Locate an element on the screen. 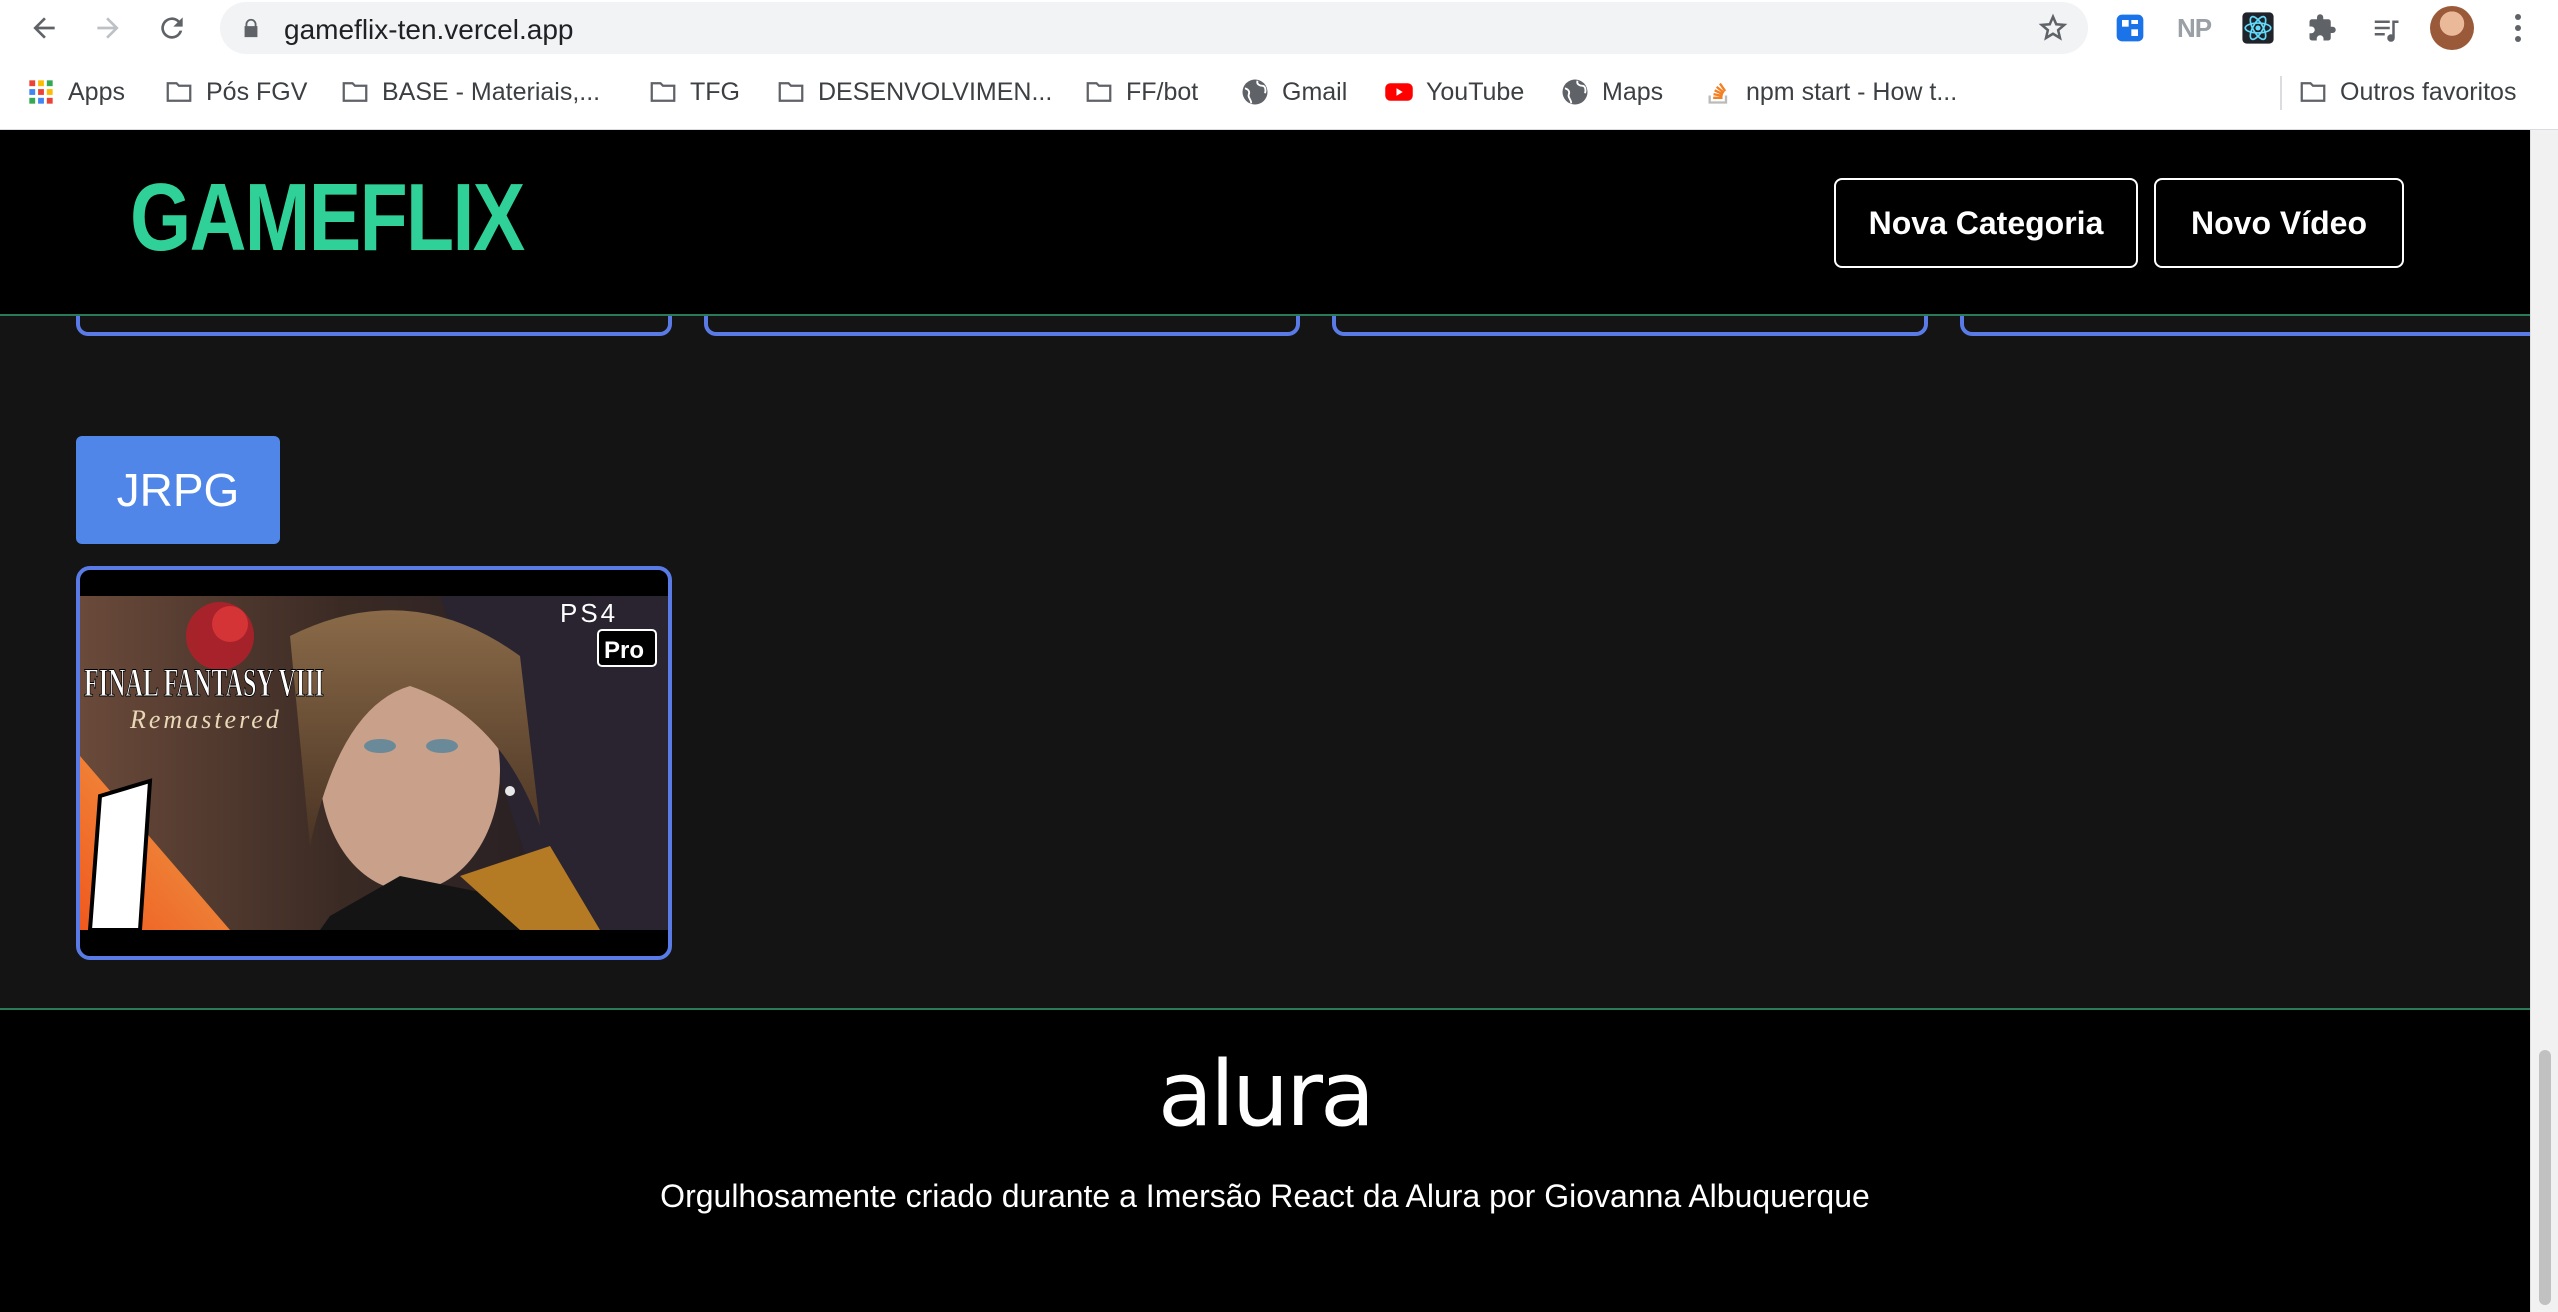 This screenshot has height=1312, width=2558. apps-grid-icon is located at coordinates (41, 92).